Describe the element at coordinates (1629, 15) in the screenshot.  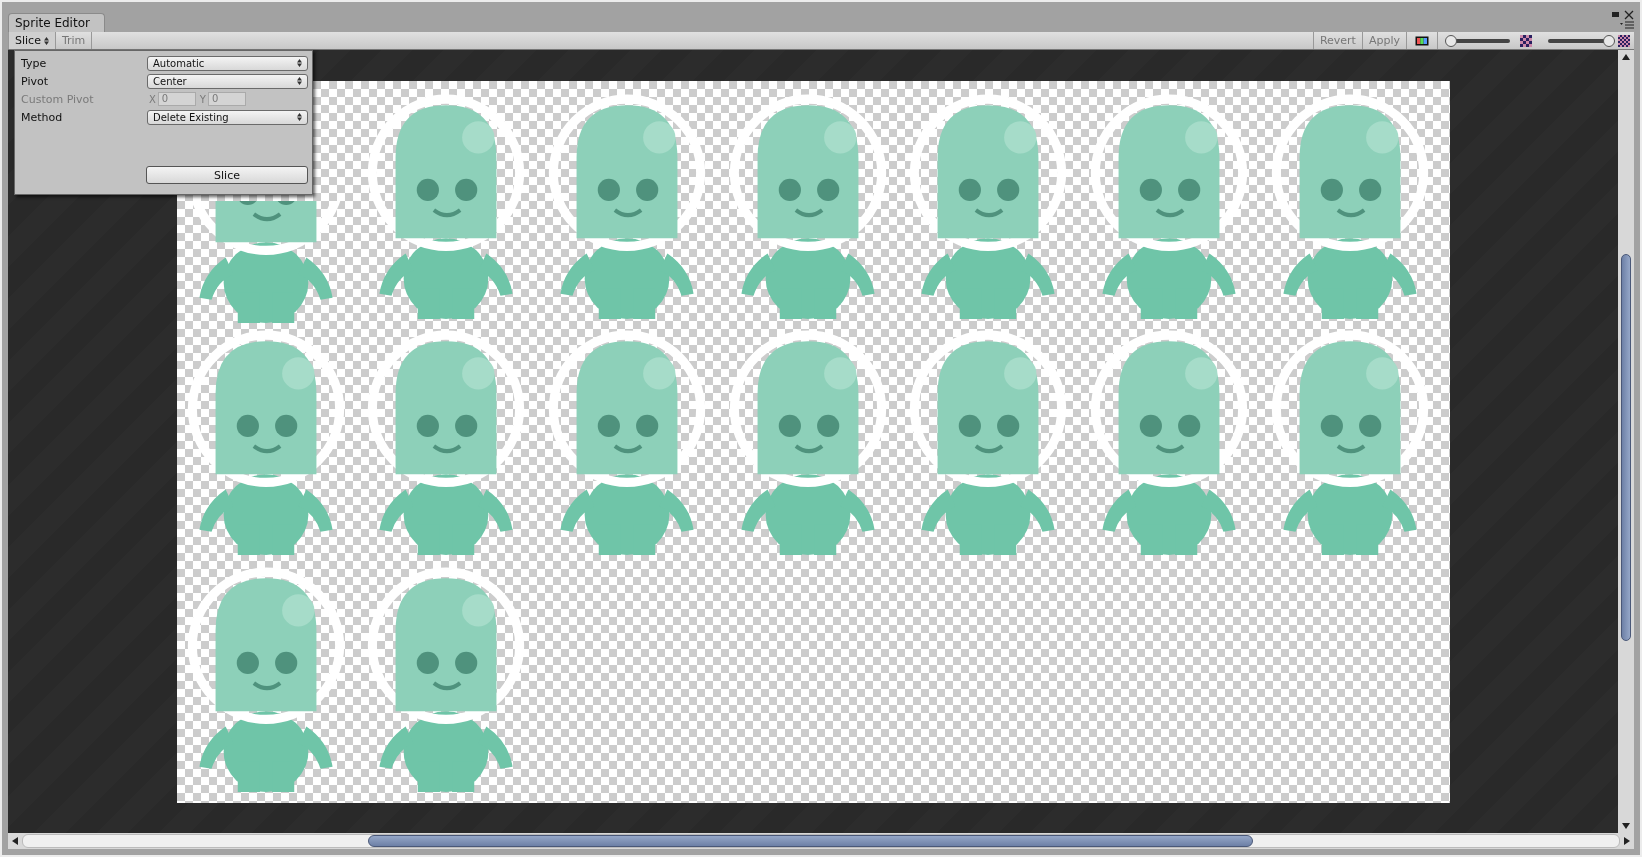
I see `close-icon` at that location.